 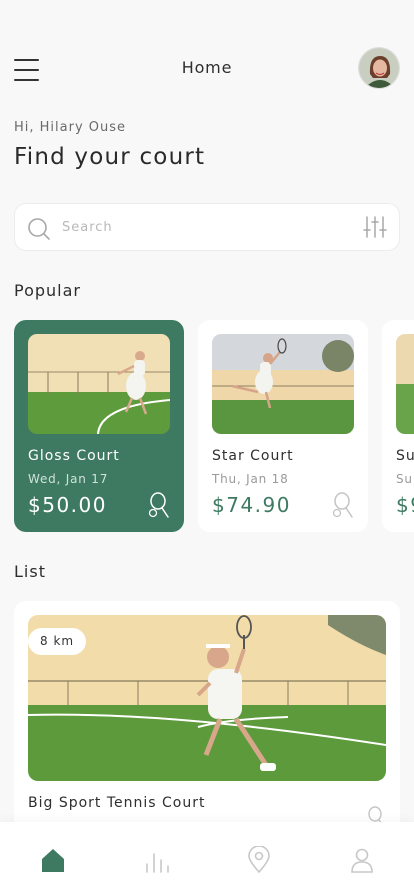 I want to click on list-section-title: List, so click(x=30, y=571).